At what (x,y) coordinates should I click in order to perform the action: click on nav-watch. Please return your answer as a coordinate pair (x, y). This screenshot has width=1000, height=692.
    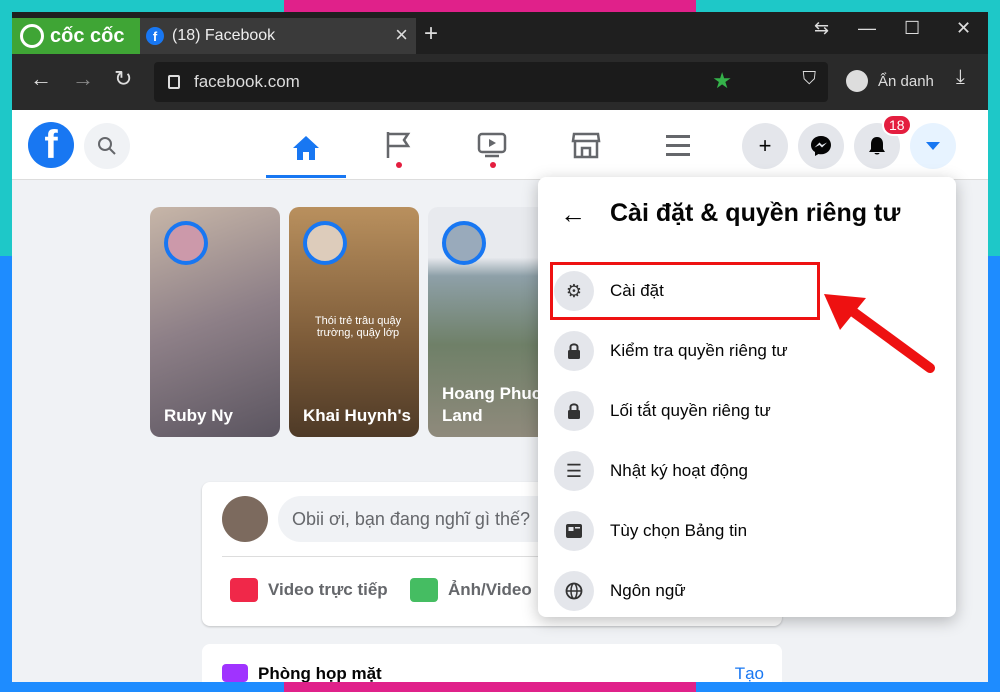
    Looking at the image, I should click on (492, 145).